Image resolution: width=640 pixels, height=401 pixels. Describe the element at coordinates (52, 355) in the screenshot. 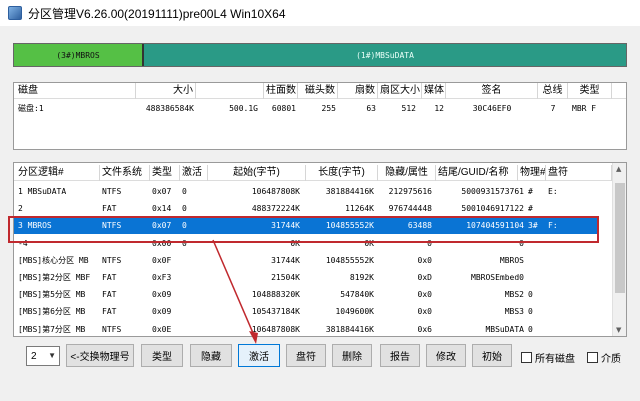

I see `chevron-down-icon: ▼` at that location.